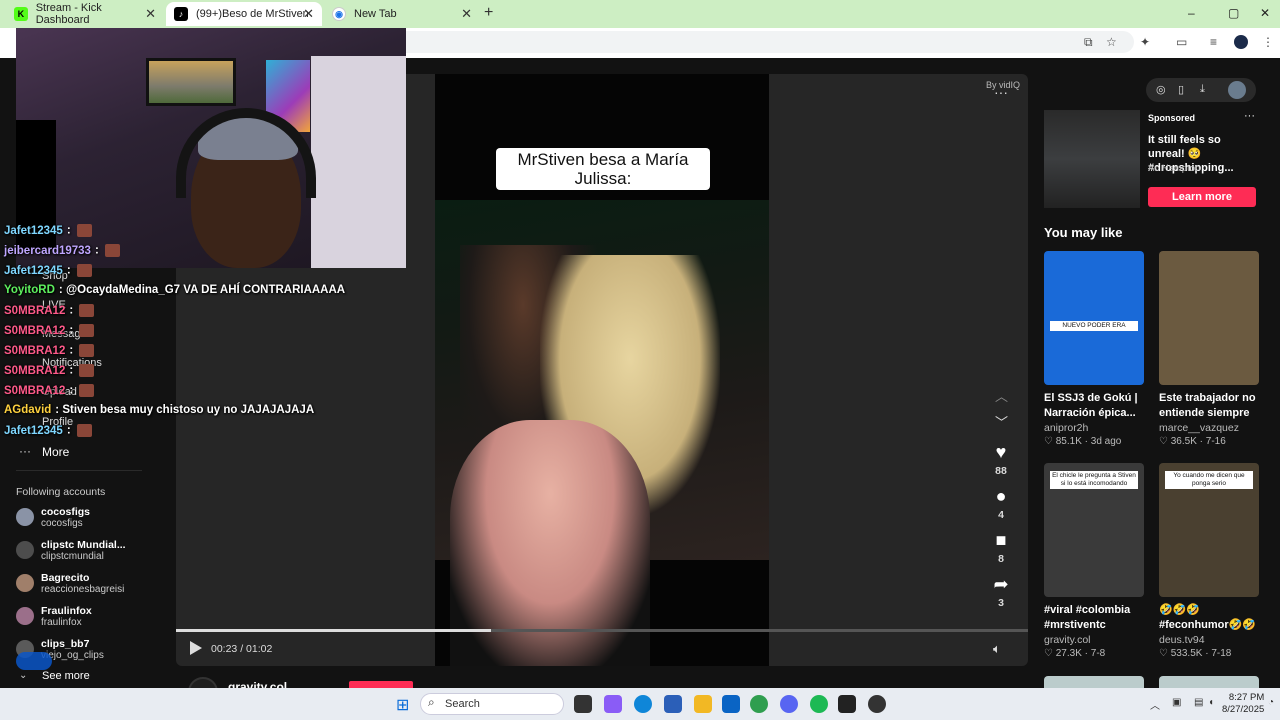  Describe the element at coordinates (65, 578) in the screenshot. I see `following-name: Bagrecito` at that location.